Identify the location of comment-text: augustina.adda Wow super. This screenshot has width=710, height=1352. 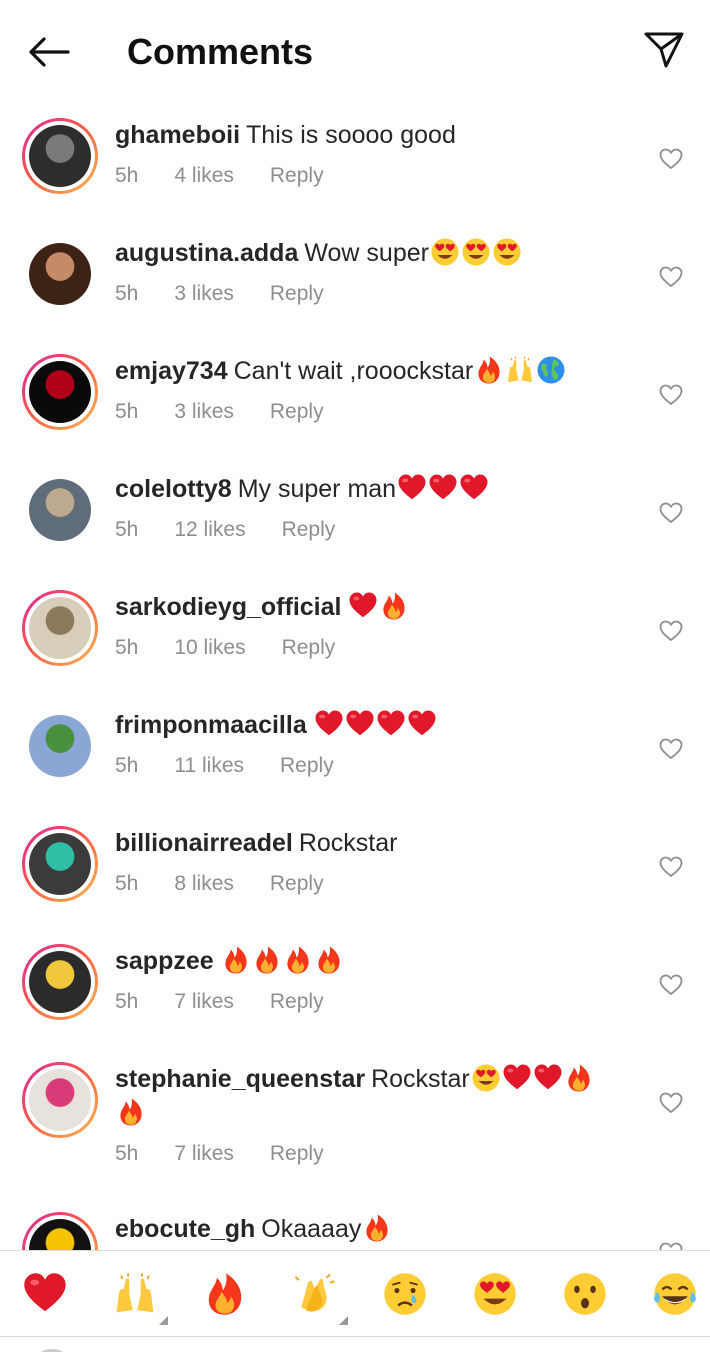
(375, 253).